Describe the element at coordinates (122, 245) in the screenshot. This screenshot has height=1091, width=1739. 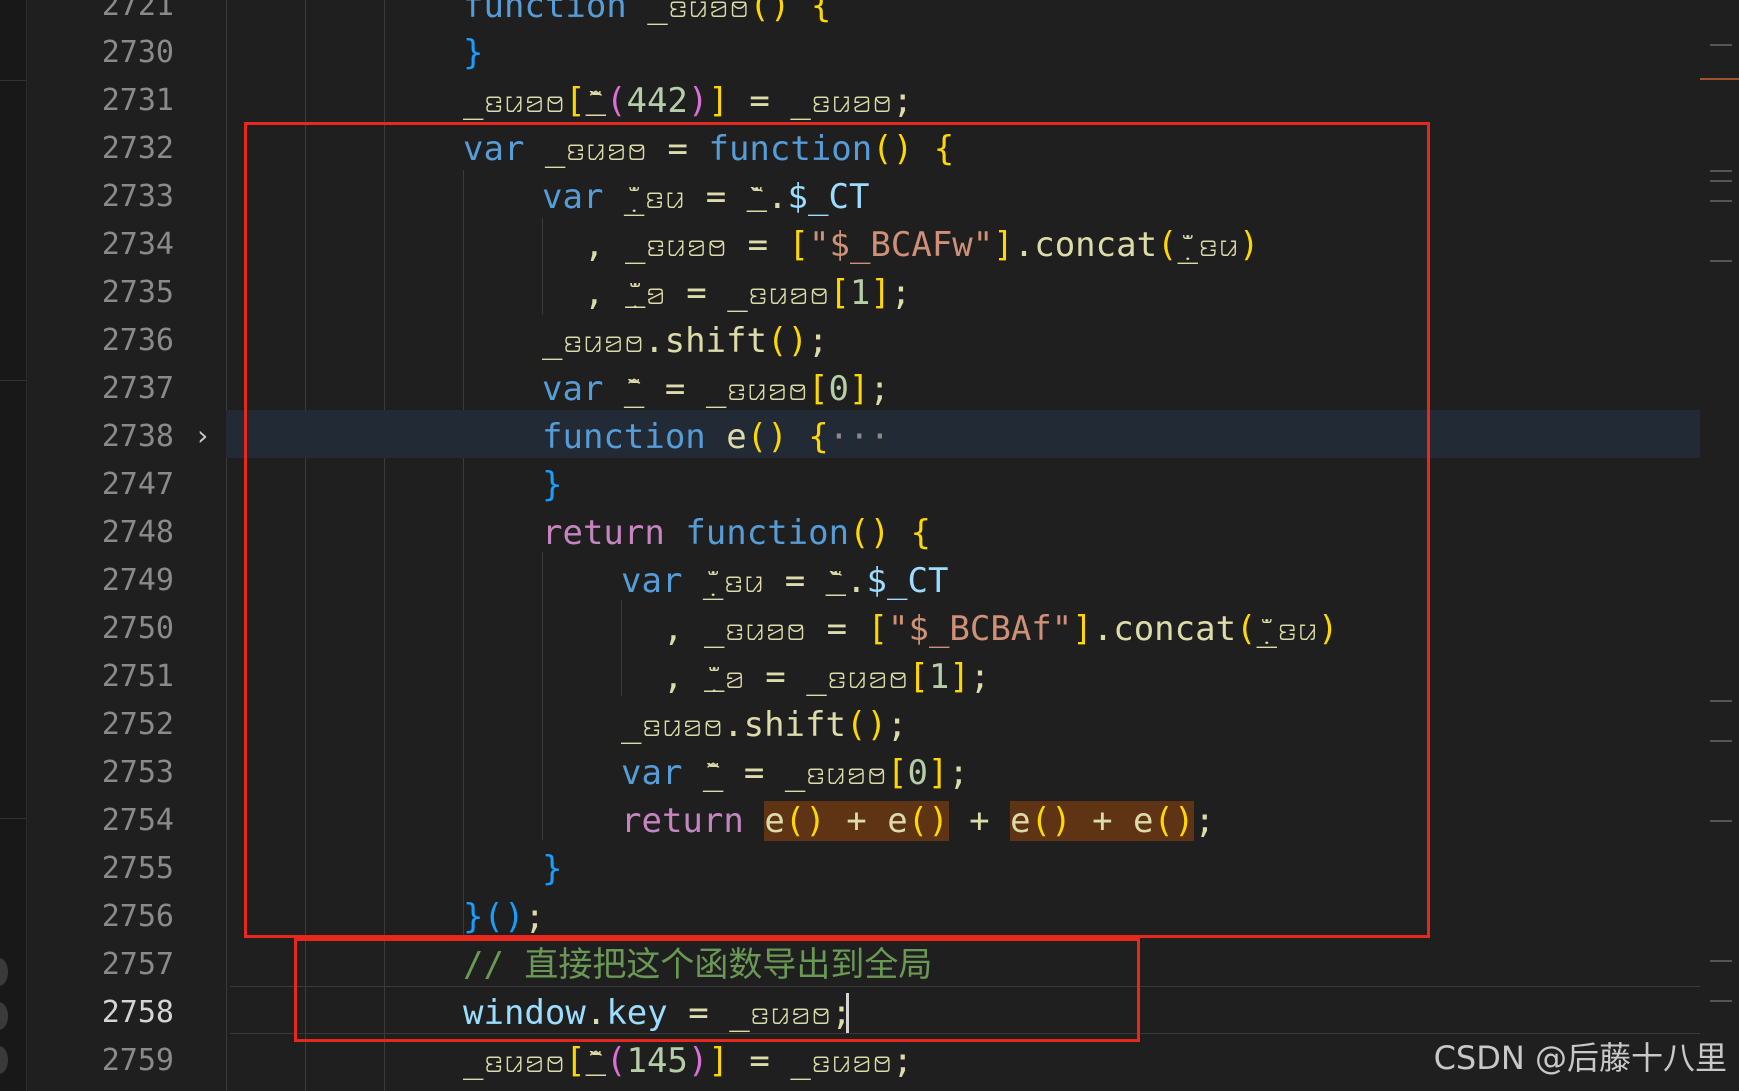
I see `line-number: 2734` at that location.